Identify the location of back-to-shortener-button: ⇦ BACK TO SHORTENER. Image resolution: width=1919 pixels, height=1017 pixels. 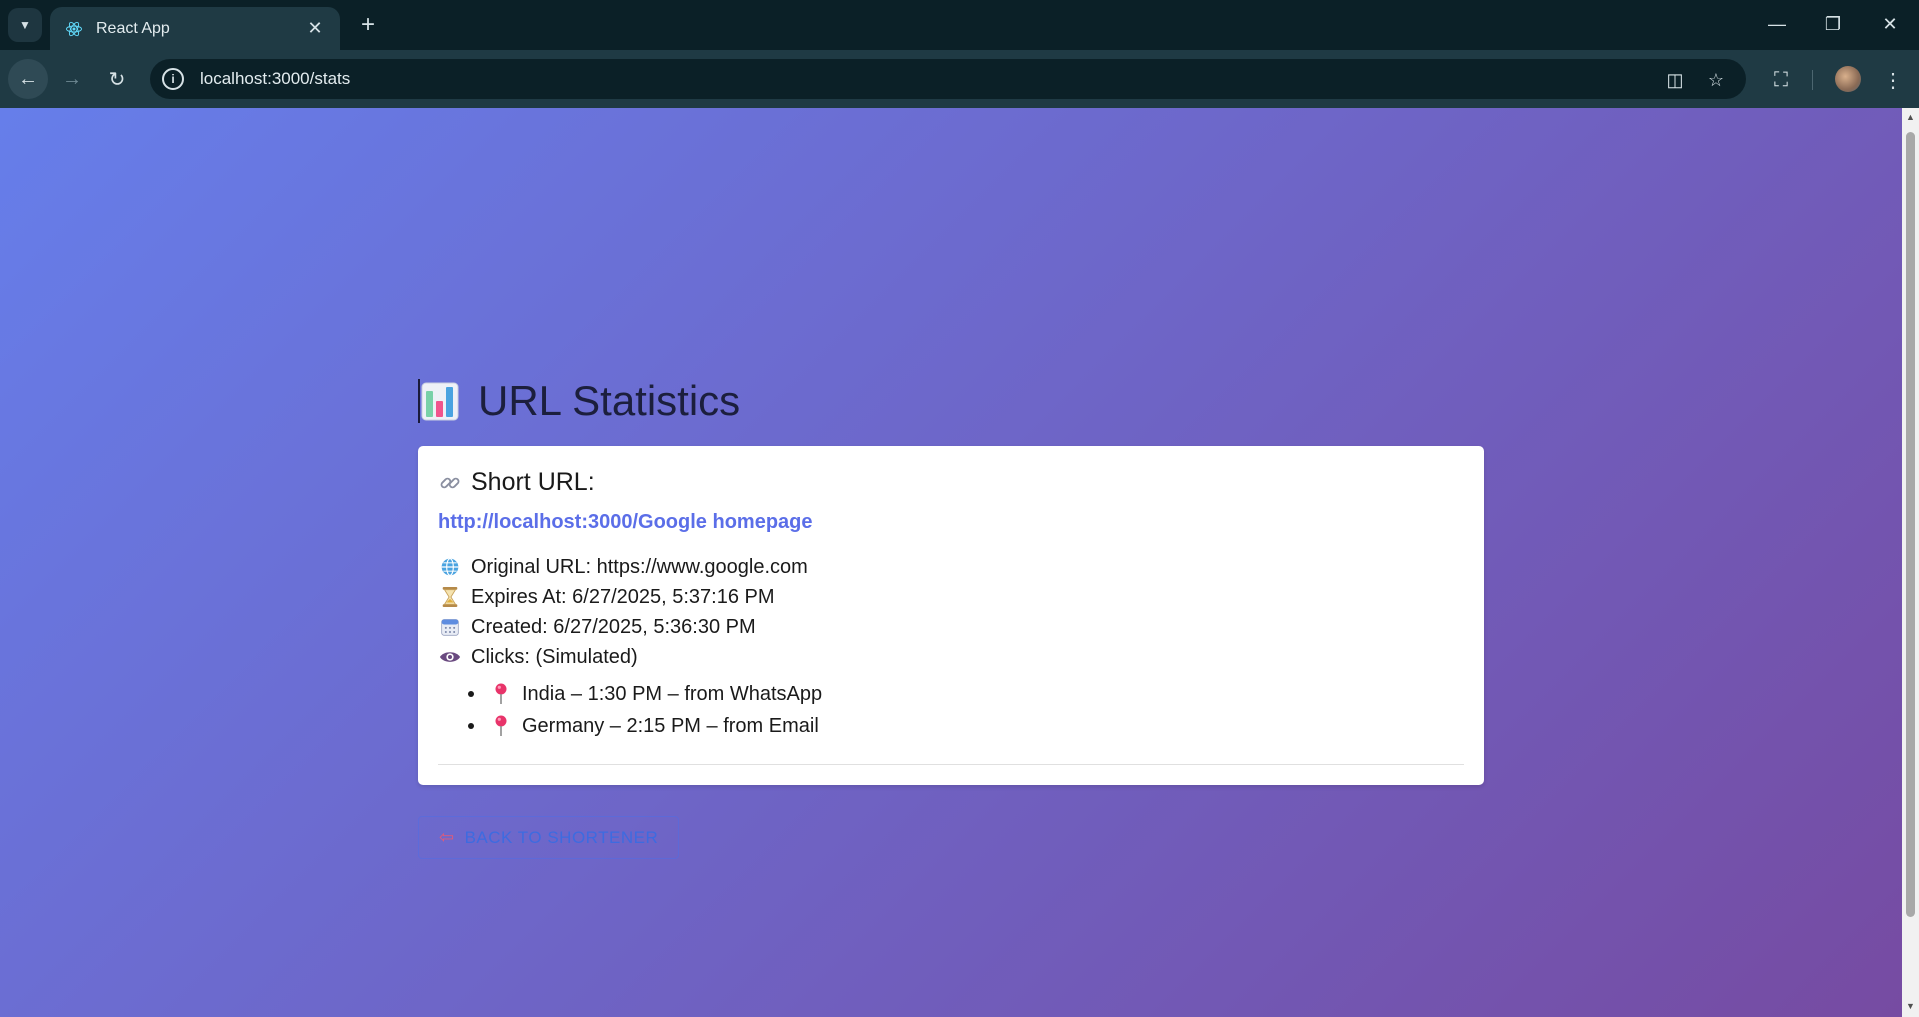
(549, 837).